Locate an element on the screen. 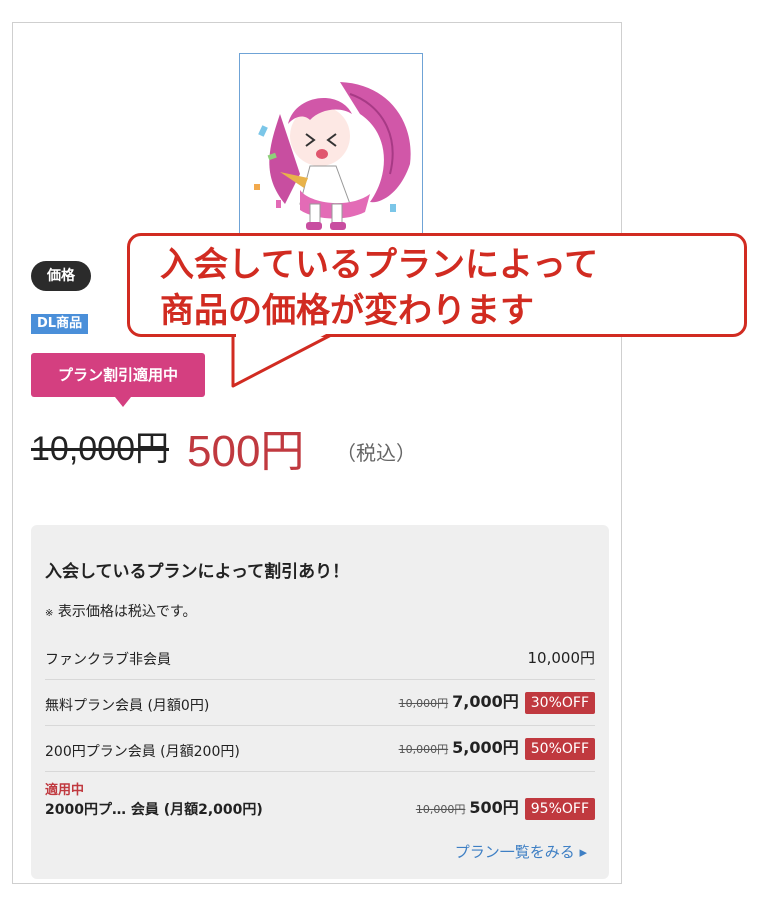  product-thumbnail is located at coordinates (331, 145).